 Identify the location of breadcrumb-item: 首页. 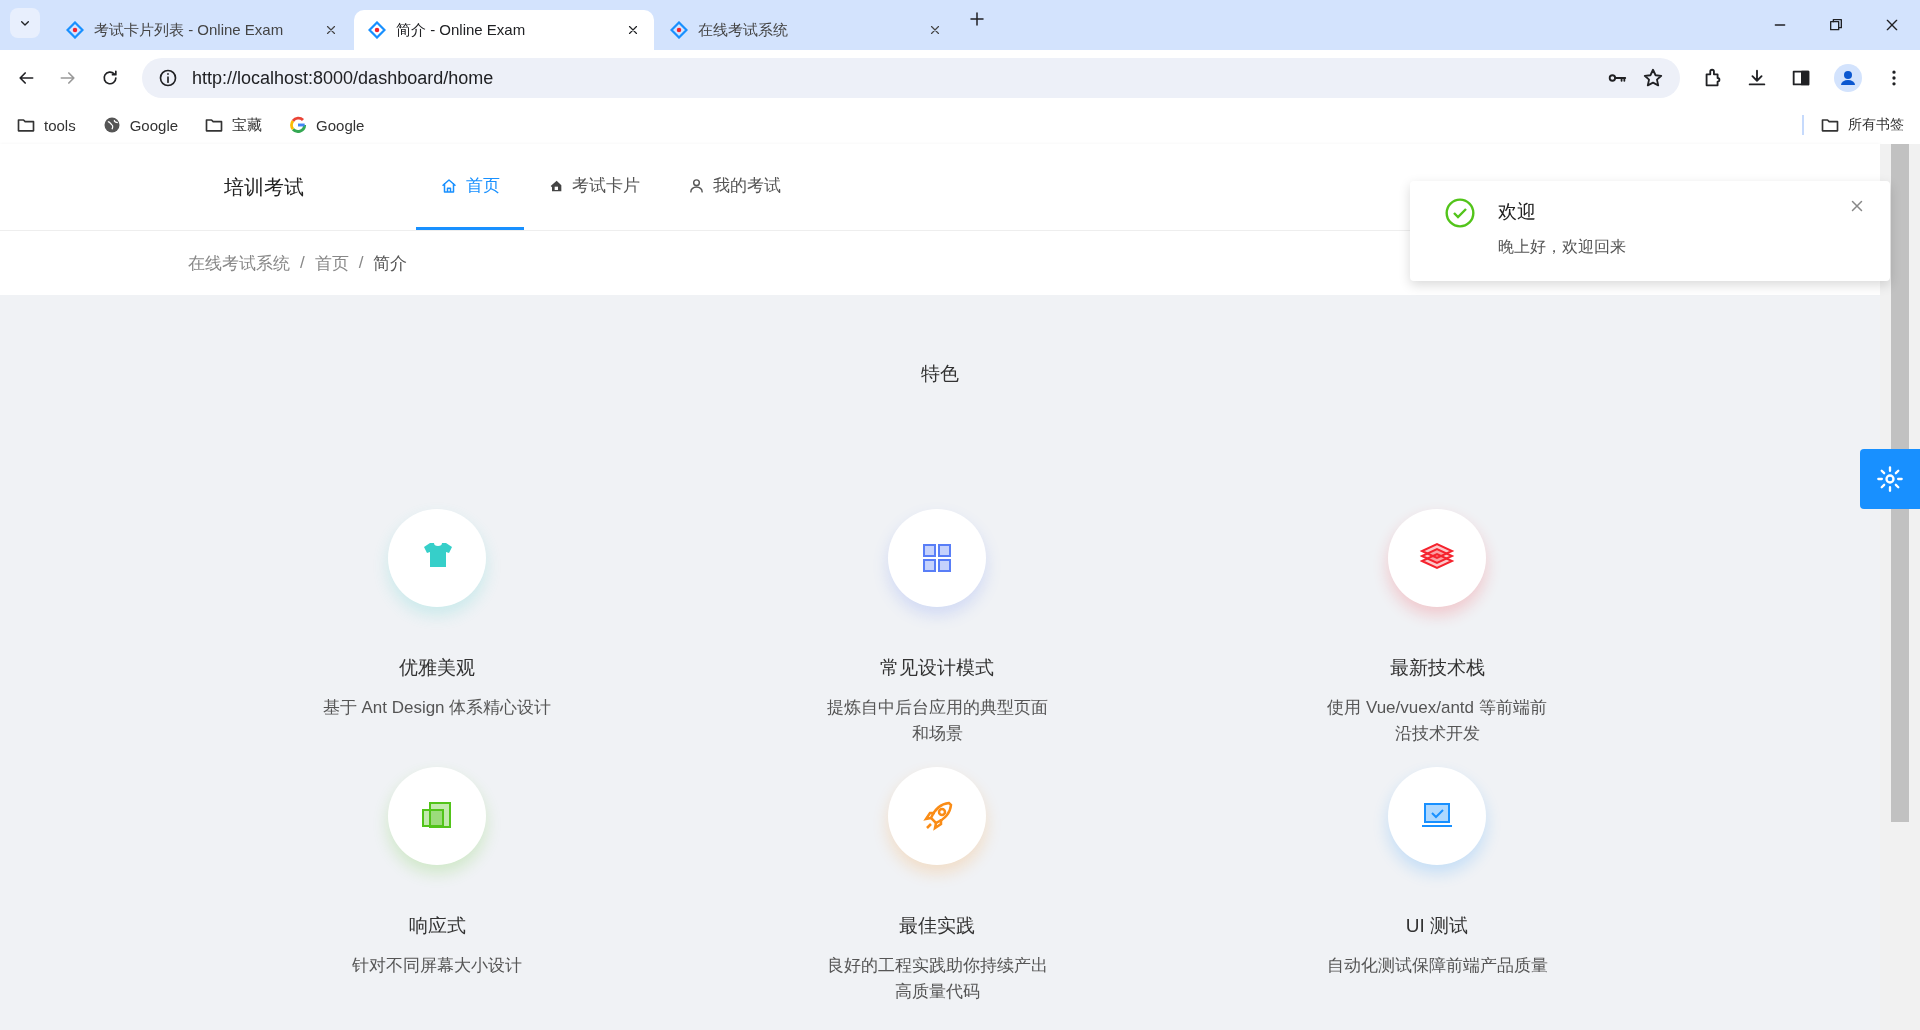
(331, 263).